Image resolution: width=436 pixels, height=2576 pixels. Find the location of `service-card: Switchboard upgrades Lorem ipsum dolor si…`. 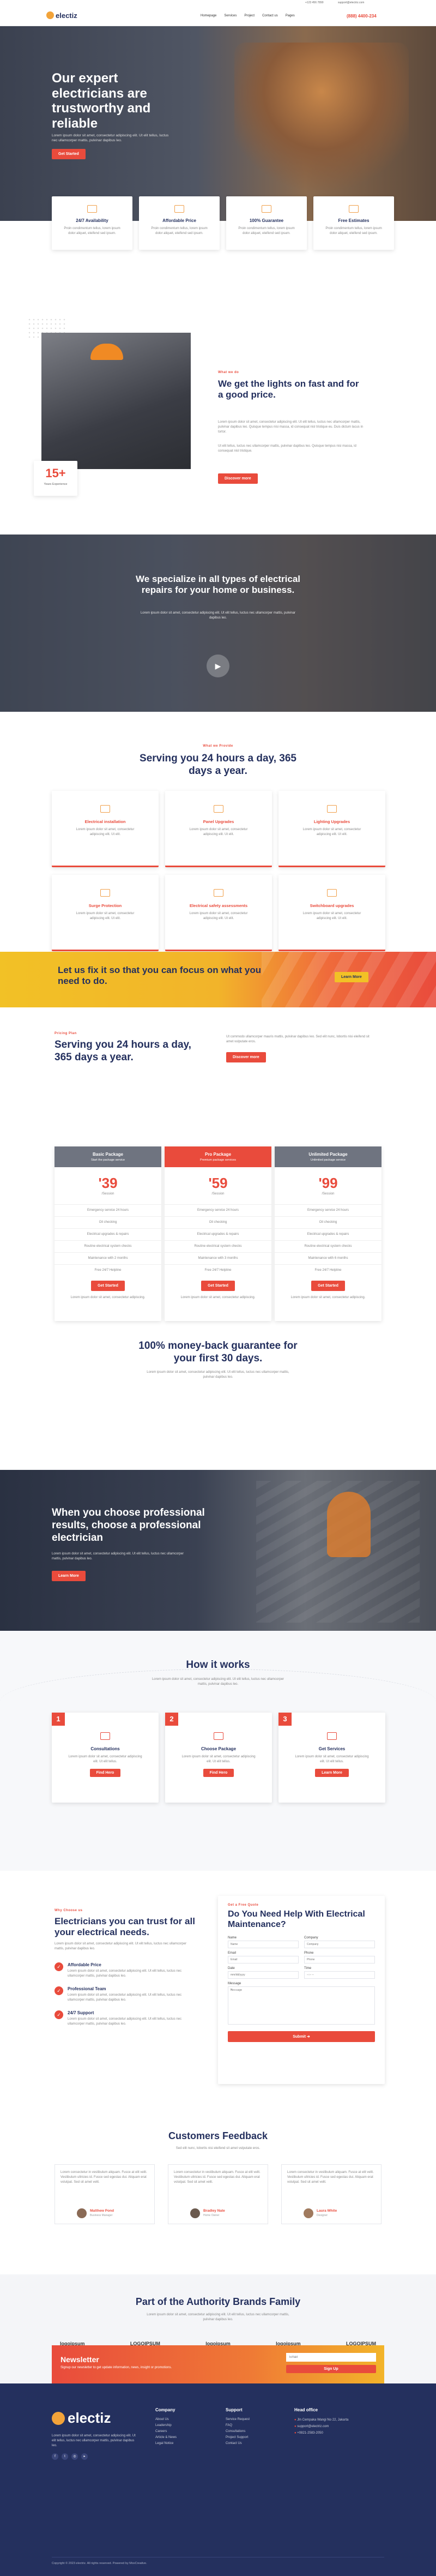

service-card: Switchboard upgrades Lorem ipsum dolor si… is located at coordinates (332, 913).